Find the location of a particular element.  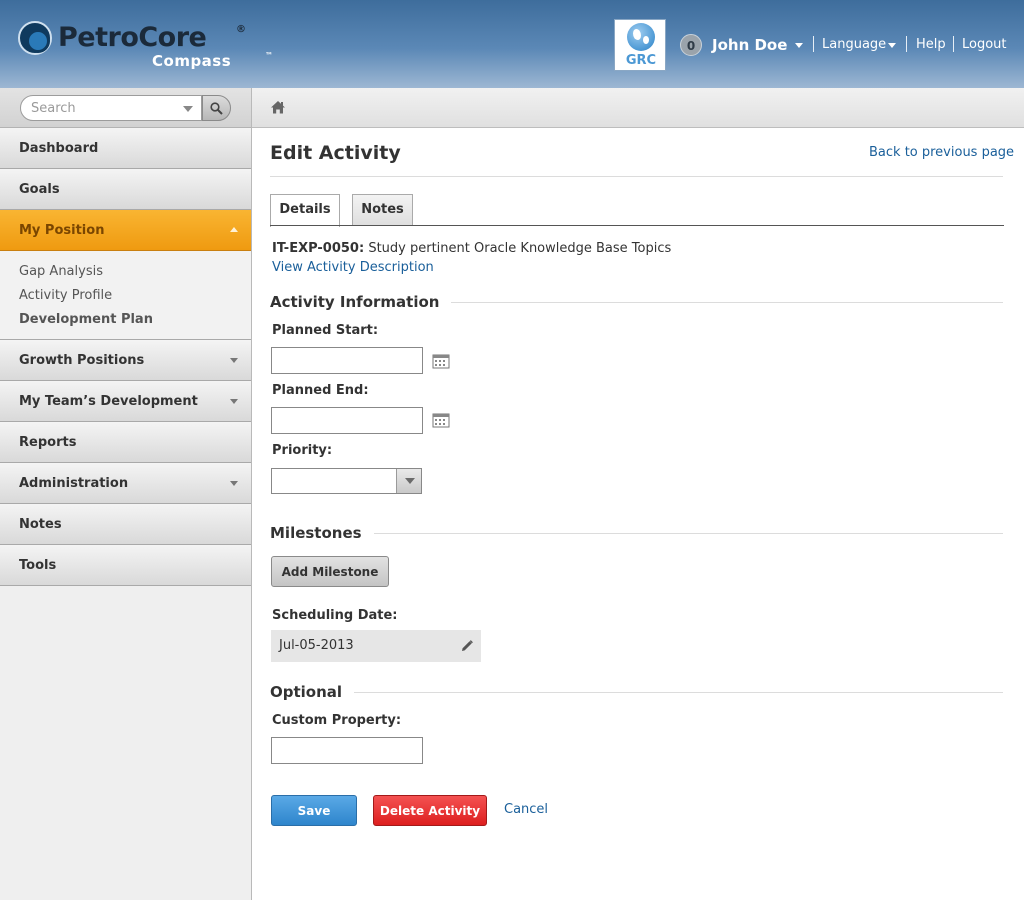

sidebar-item-my-position: My Position is located at coordinates (125, 230).